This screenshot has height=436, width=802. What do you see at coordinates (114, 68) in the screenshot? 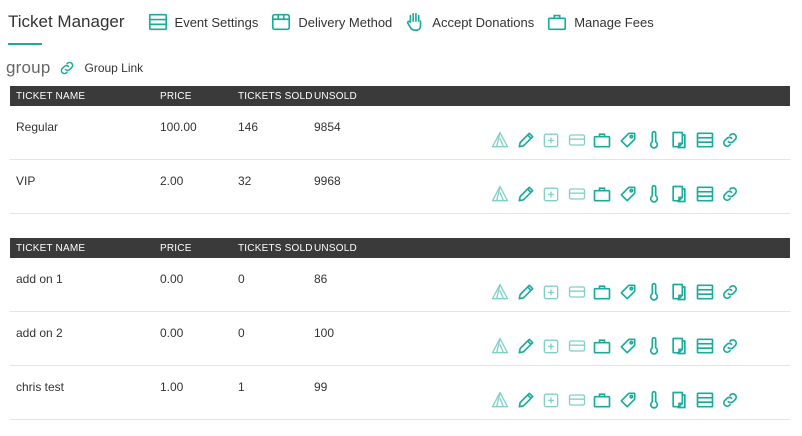
I see `group-link-label: Group Link` at bounding box center [114, 68].